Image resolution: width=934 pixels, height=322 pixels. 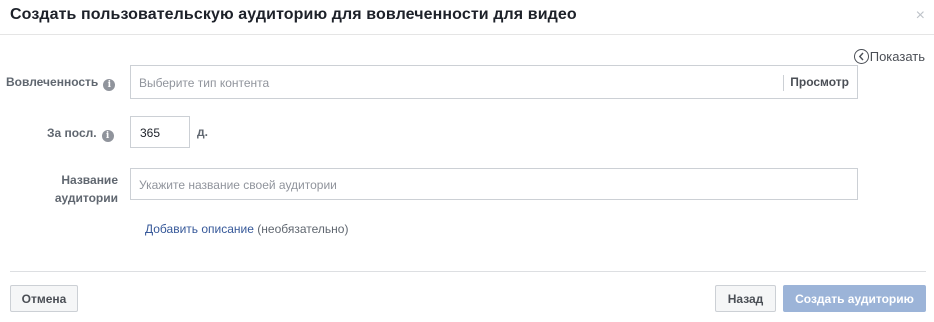 I want to click on cancel-button: Отмена, so click(x=44, y=298).